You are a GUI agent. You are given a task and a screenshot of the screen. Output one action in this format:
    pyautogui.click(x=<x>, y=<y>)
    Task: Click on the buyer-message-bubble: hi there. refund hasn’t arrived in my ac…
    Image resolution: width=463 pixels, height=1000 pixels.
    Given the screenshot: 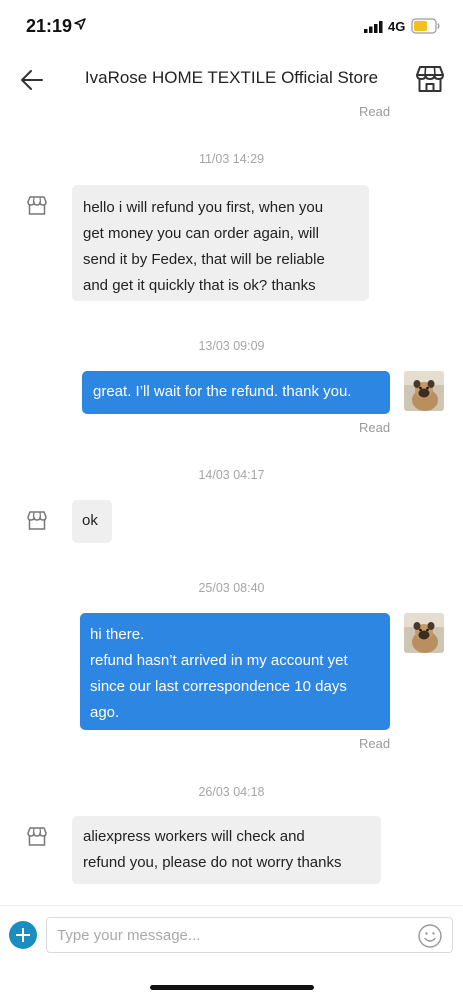 What is the action you would take?
    pyautogui.click(x=235, y=671)
    